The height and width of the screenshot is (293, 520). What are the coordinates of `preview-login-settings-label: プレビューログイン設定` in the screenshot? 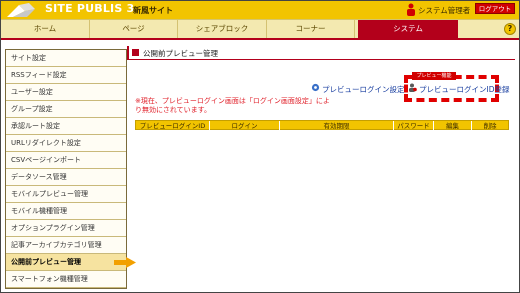 It's located at (363, 89).